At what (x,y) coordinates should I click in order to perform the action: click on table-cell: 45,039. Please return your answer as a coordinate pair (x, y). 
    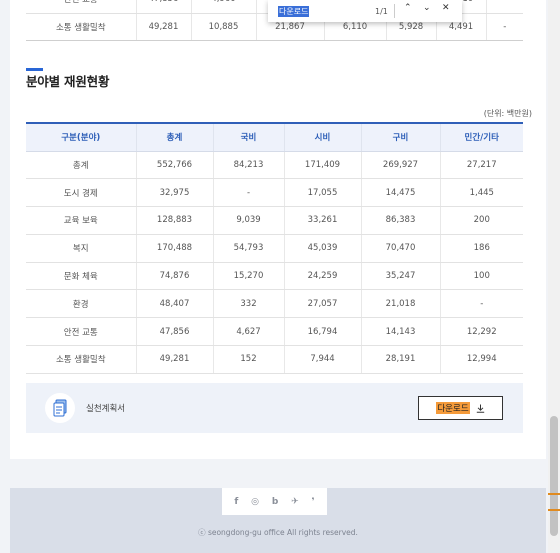
    Looking at the image, I should click on (323, 248).